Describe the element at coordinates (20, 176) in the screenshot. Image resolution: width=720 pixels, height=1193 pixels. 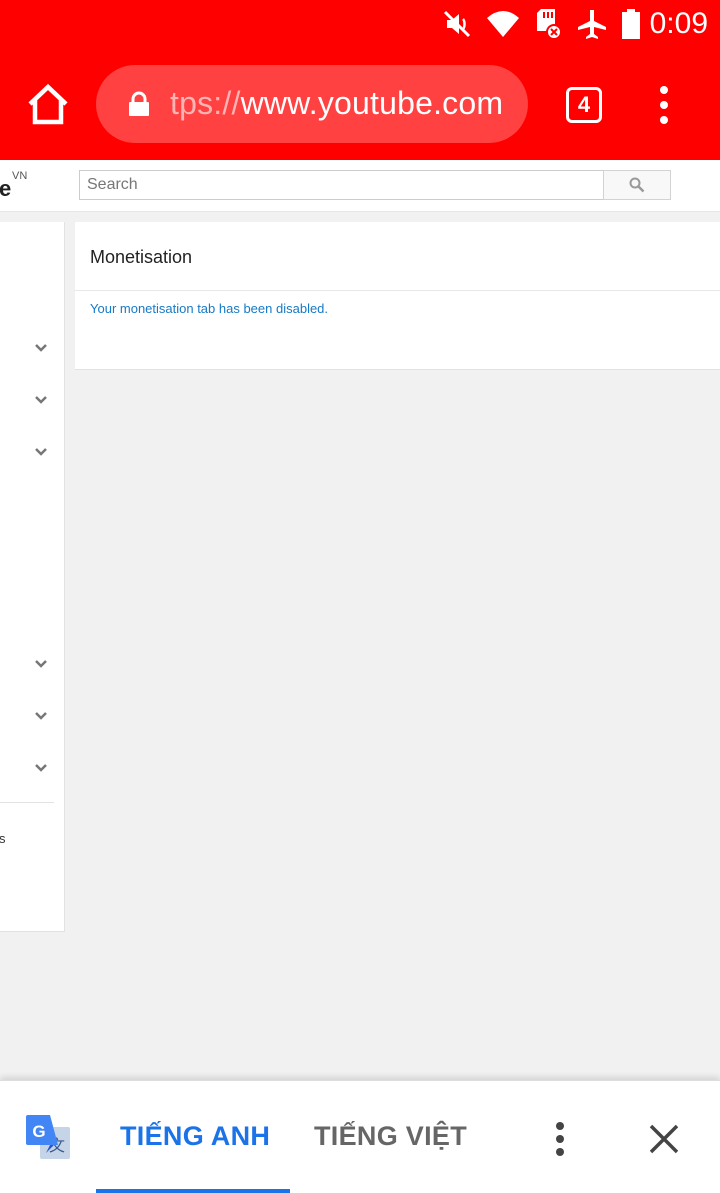
I see `region-code: VN` at that location.